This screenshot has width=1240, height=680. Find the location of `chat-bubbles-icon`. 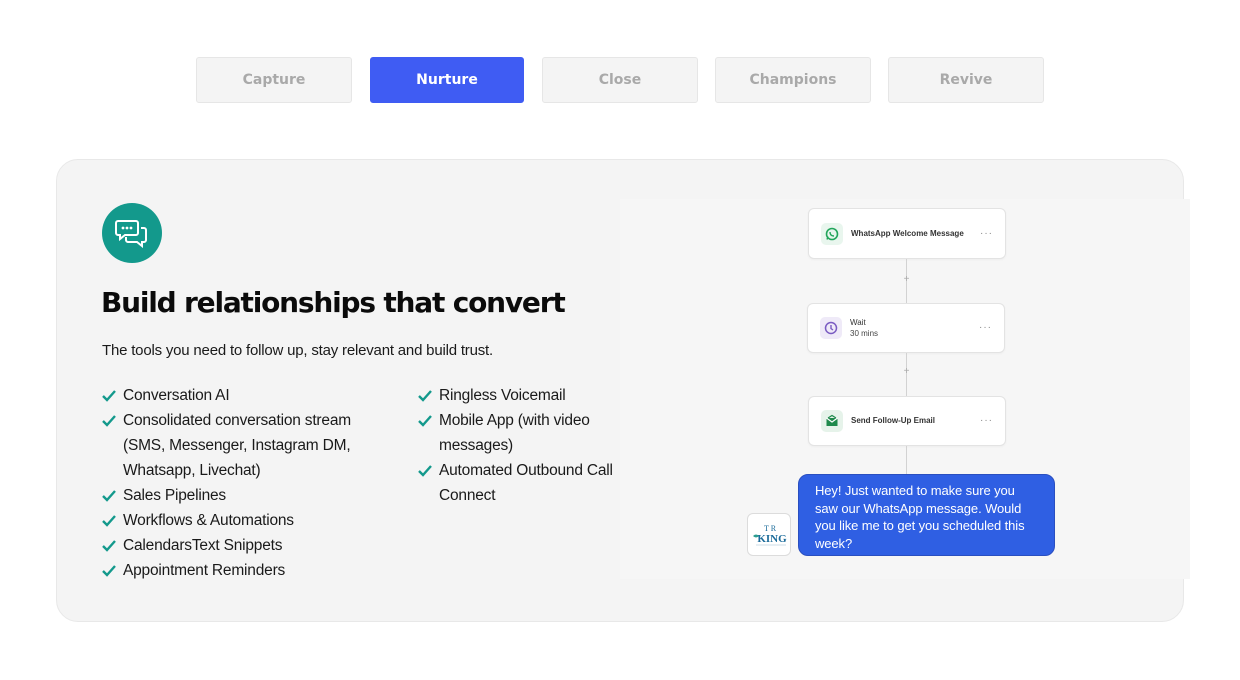

chat-bubbles-icon is located at coordinates (132, 233).